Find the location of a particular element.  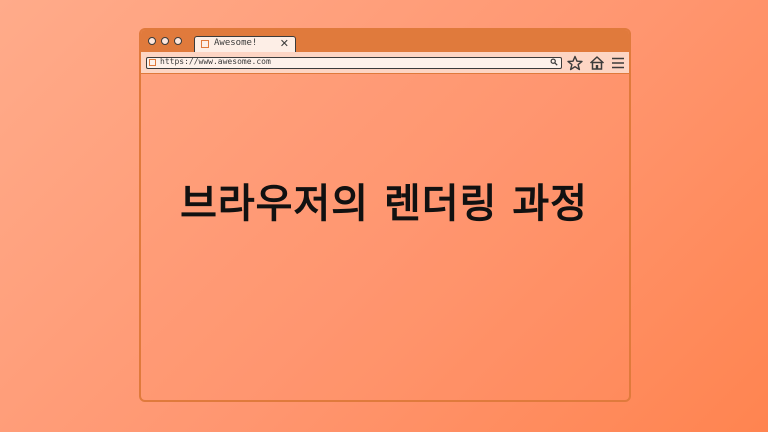

window-dot-minimize is located at coordinates (165, 41).